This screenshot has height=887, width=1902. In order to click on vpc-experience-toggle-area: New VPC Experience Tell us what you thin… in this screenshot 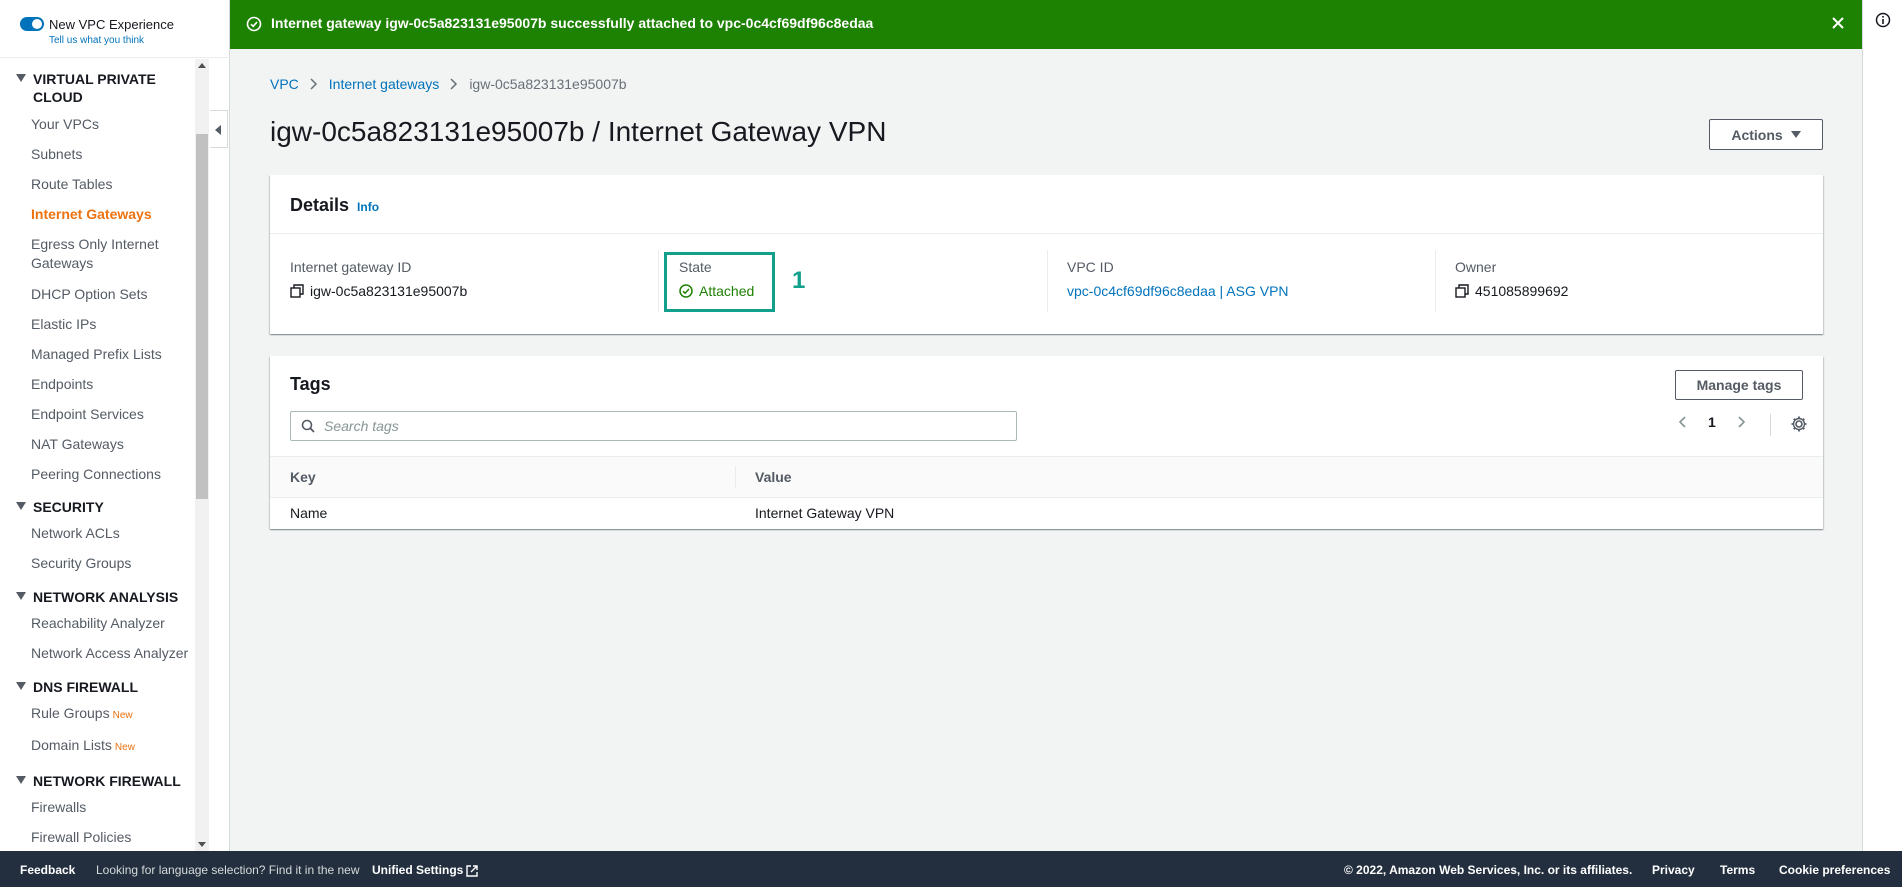, I will do `click(115, 29)`.